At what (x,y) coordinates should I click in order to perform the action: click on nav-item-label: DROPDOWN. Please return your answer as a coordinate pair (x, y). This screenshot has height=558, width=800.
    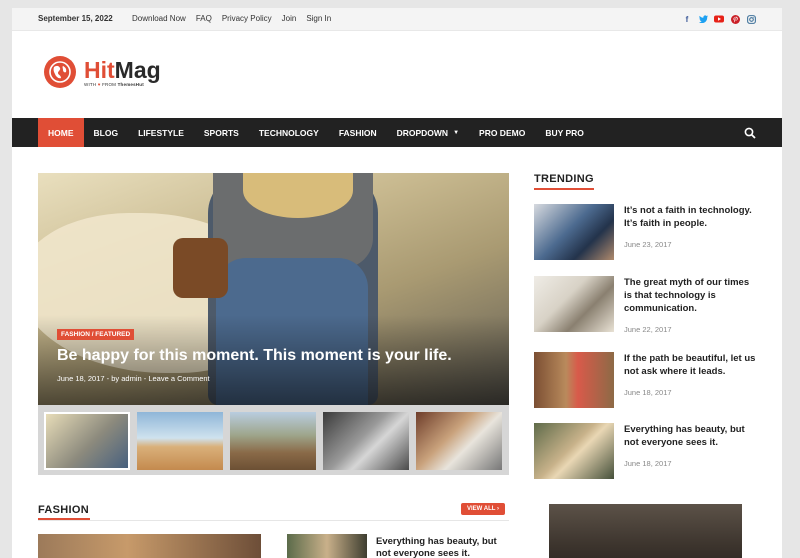
    Looking at the image, I should click on (422, 132).